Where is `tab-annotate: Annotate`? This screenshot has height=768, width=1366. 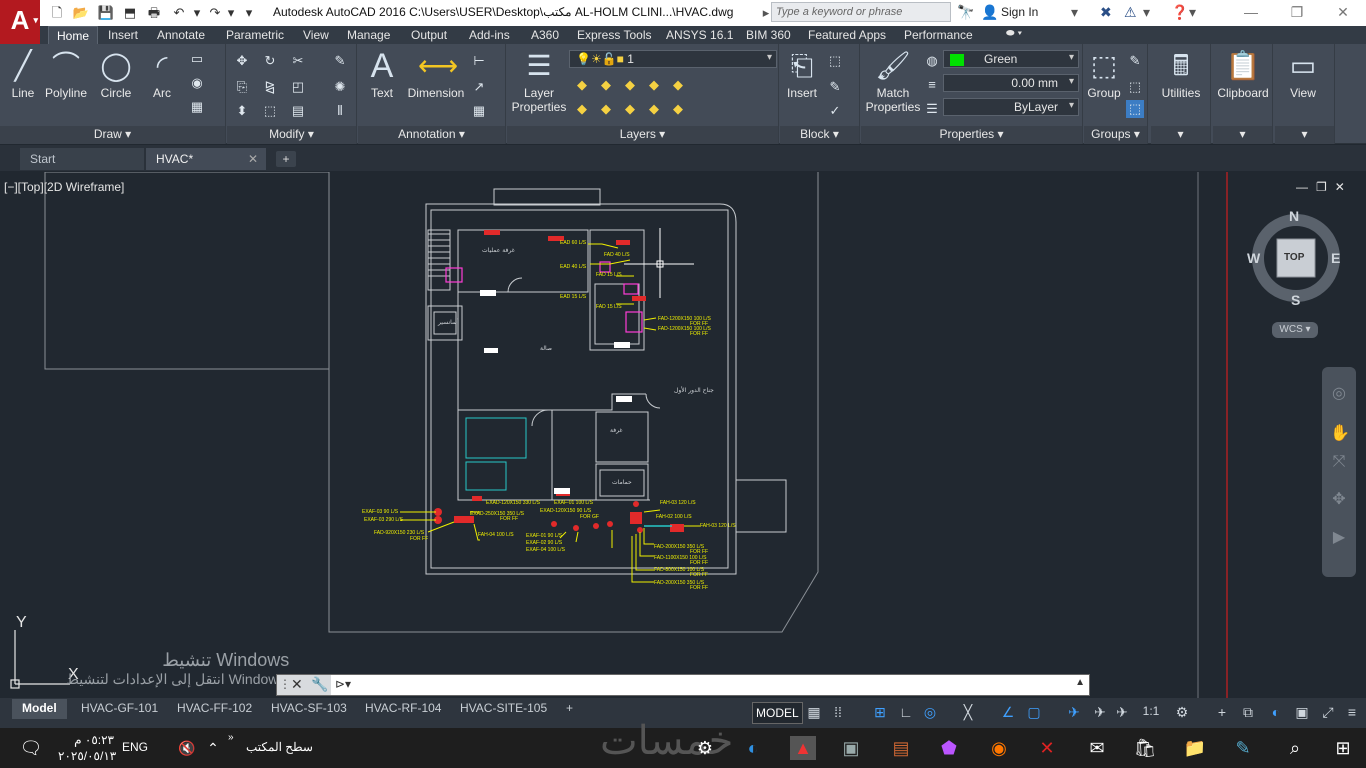
tab-annotate: Annotate is located at coordinates (181, 35).